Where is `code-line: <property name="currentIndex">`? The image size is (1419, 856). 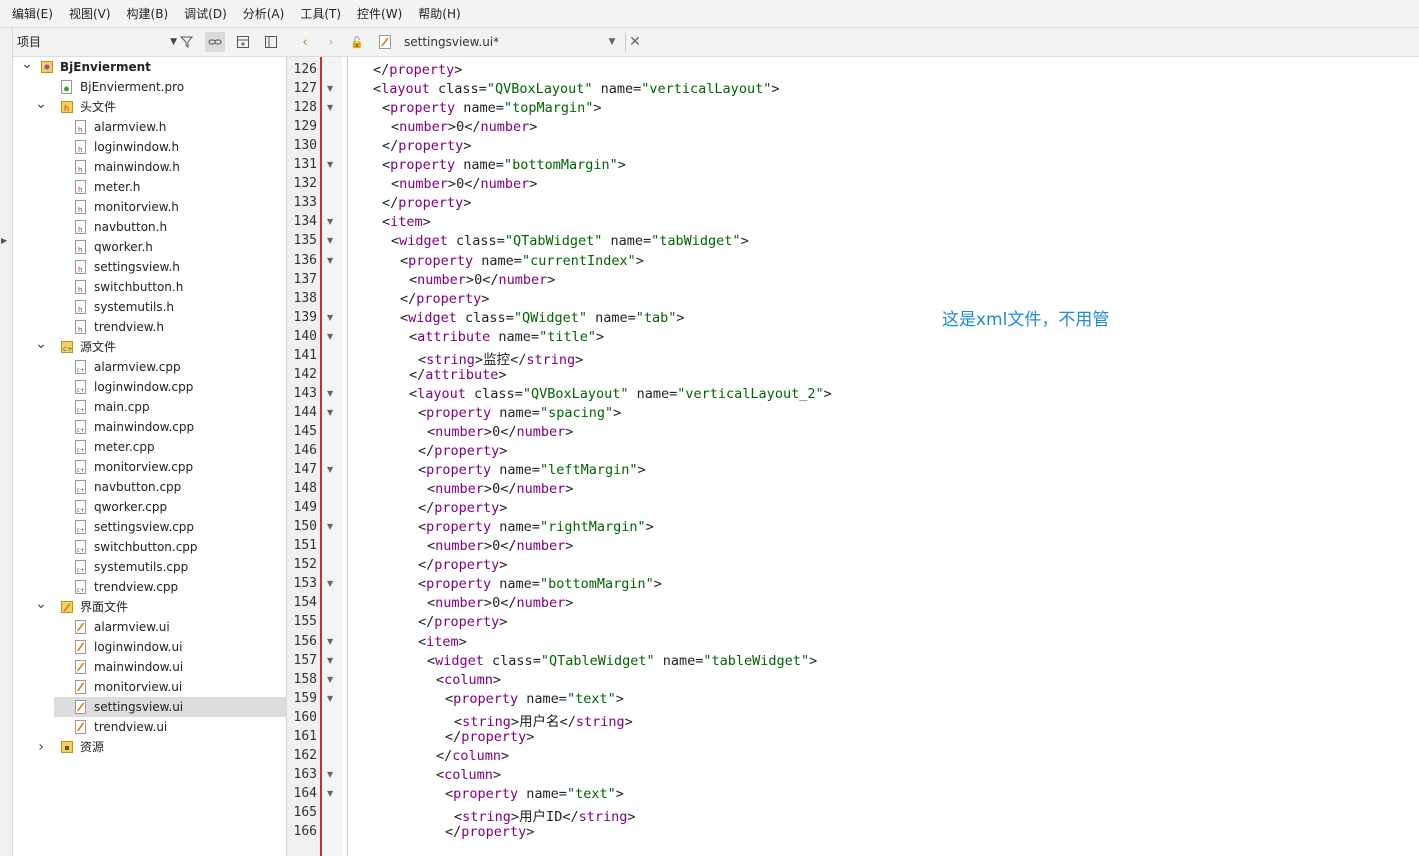 code-line: <property name="currentIndex"> is located at coordinates (522, 261).